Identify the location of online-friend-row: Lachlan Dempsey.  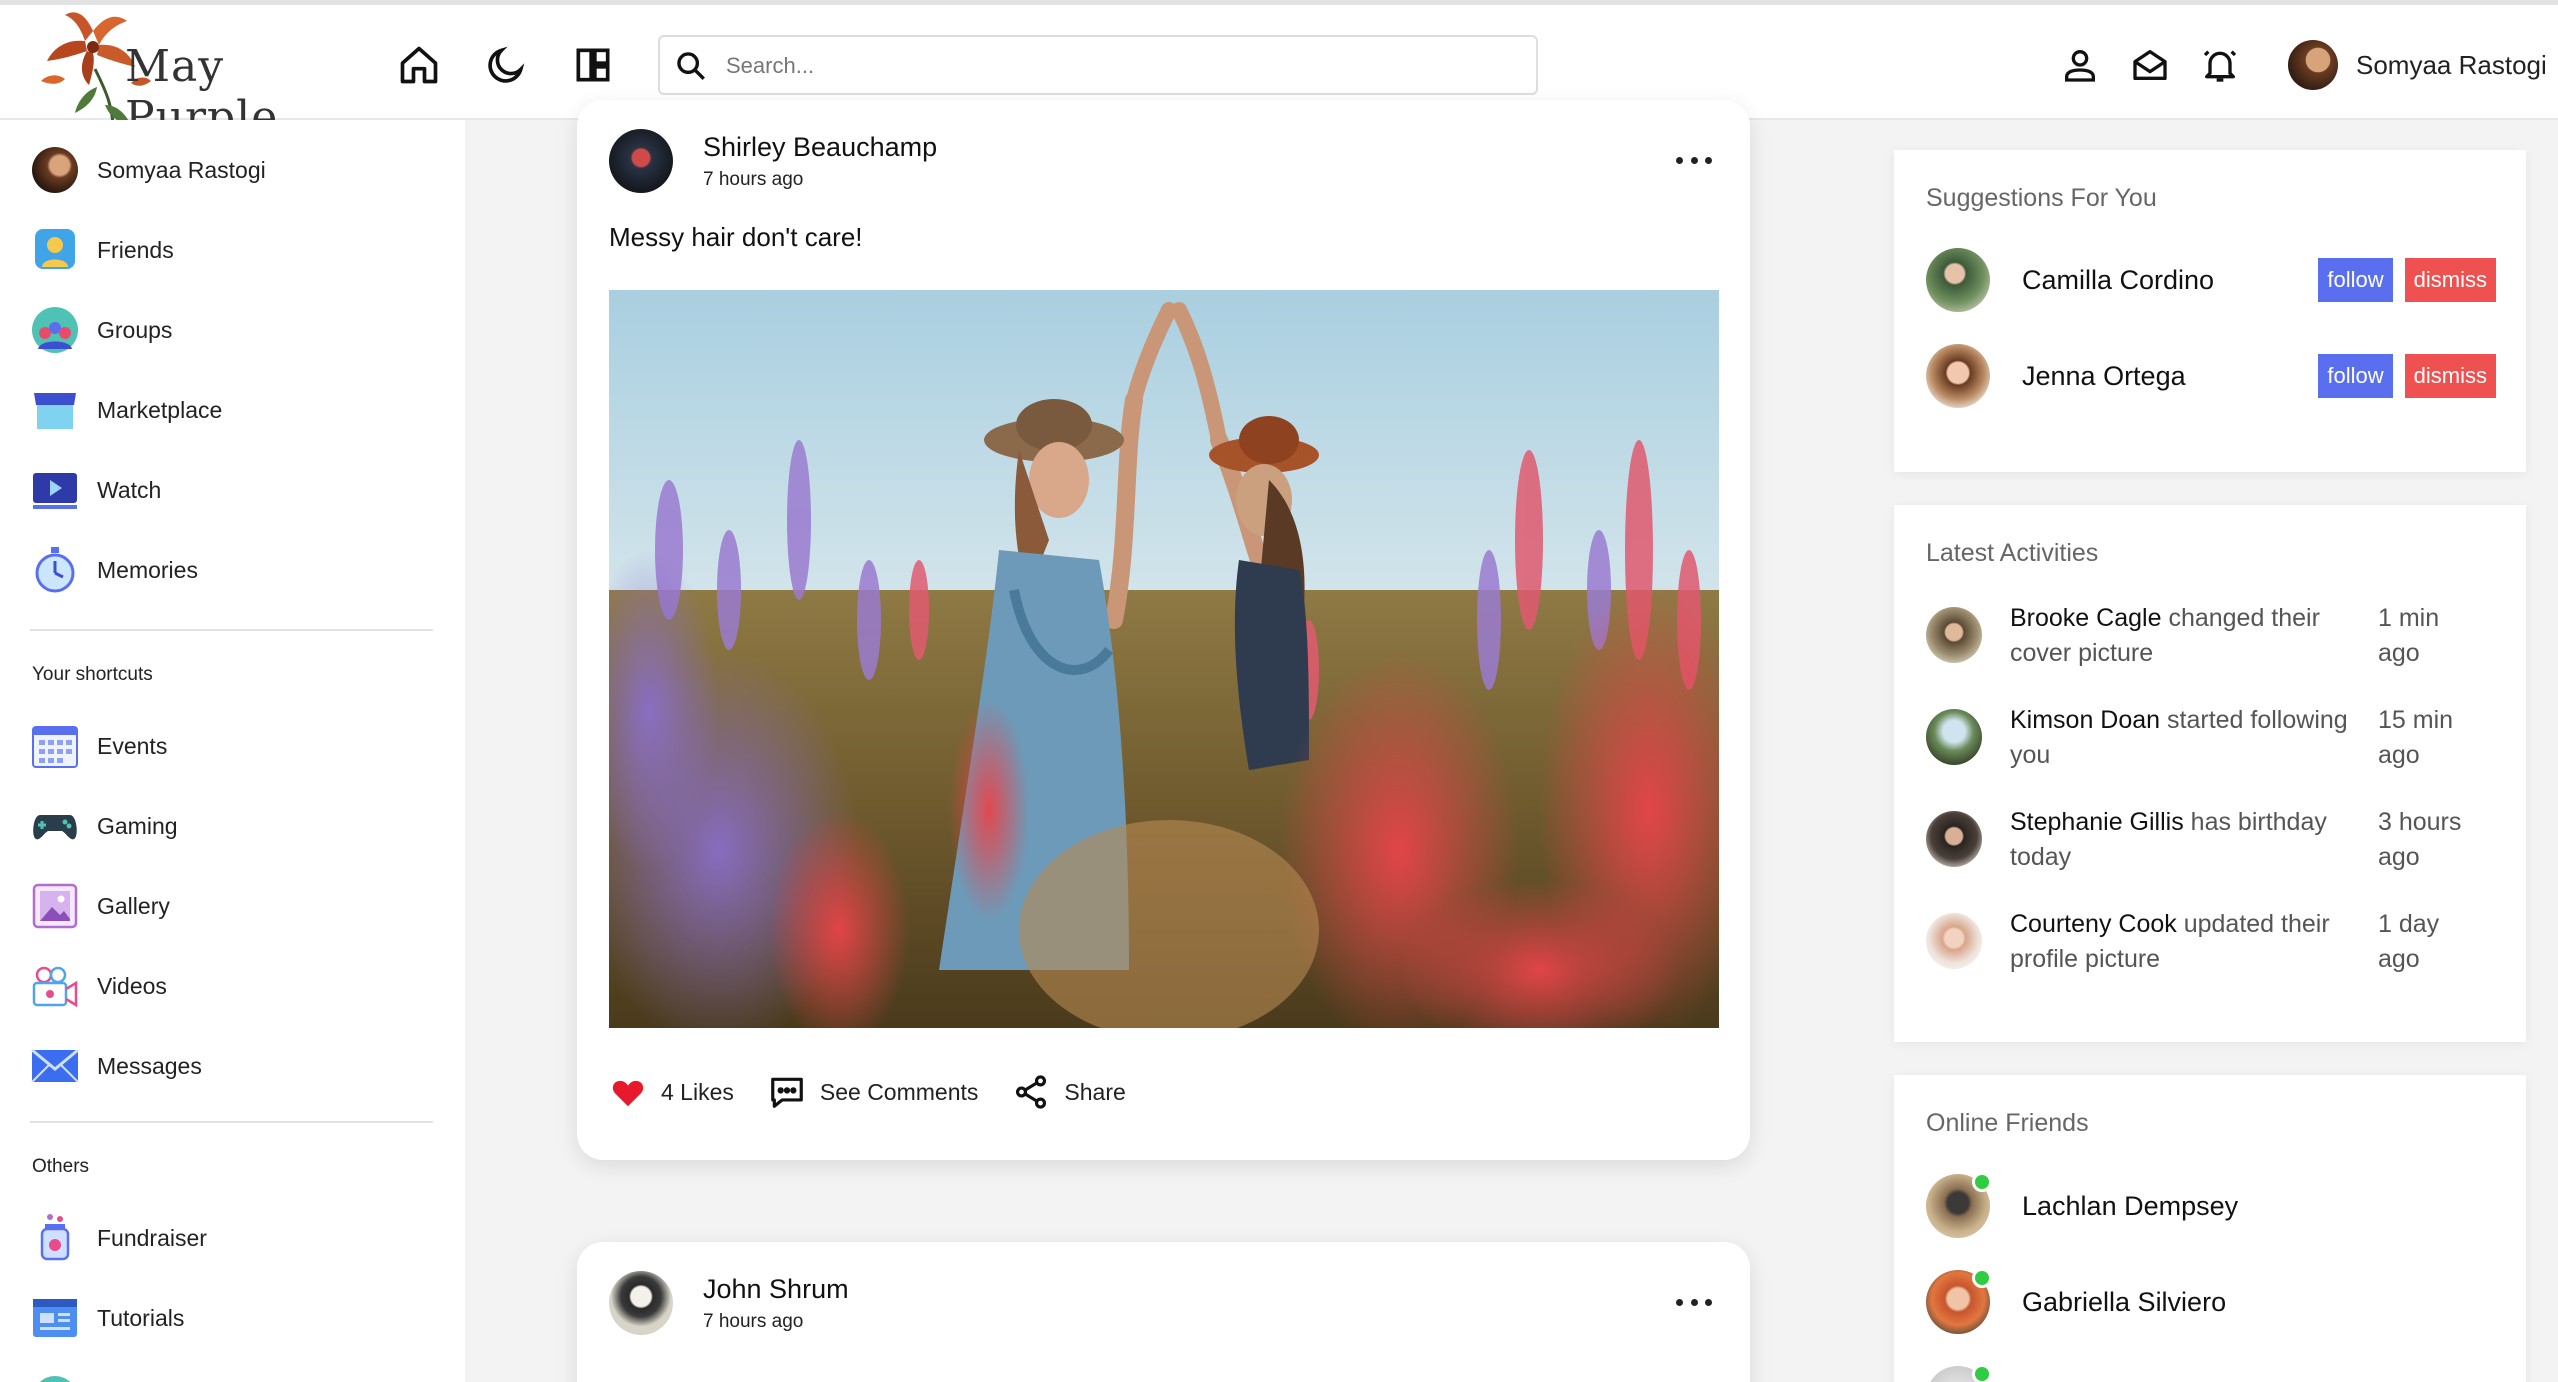
(2206, 1205).